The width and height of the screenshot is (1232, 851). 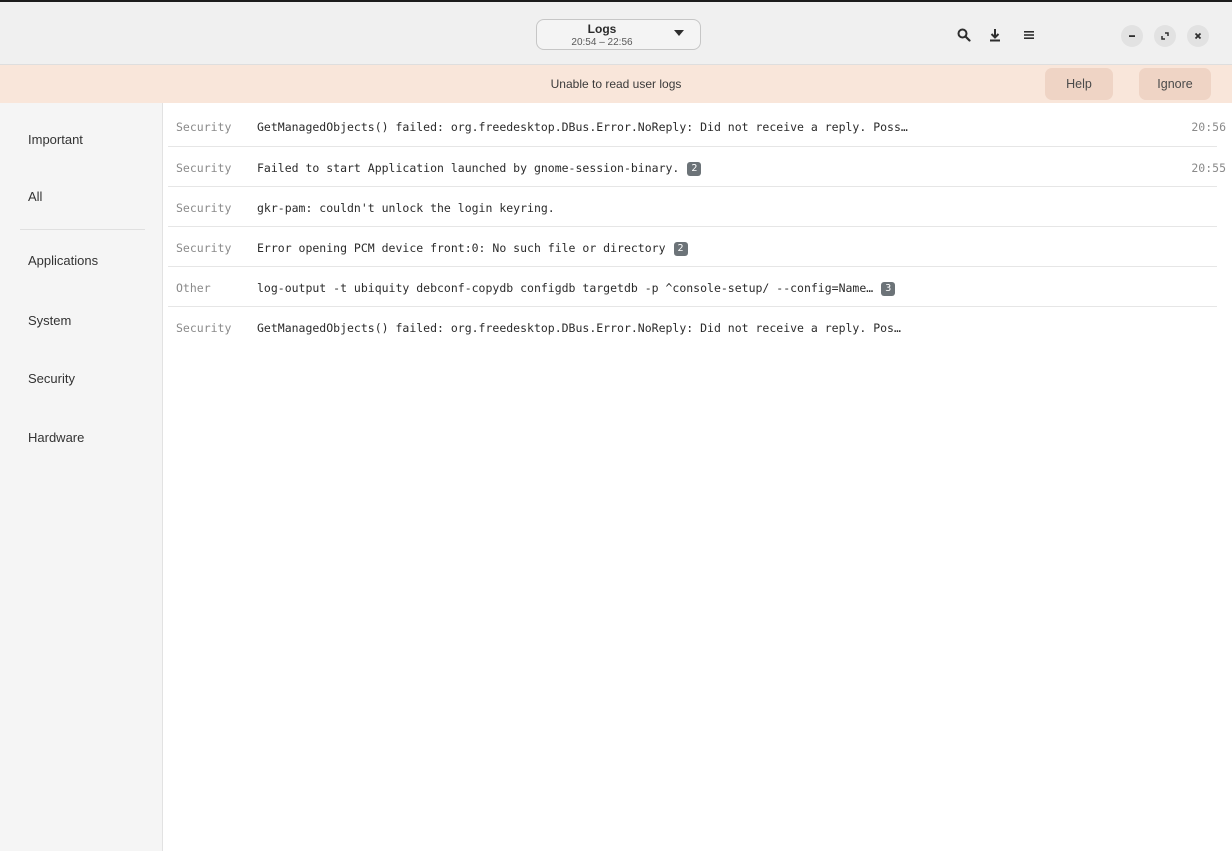 What do you see at coordinates (55, 139) in the screenshot?
I see `sidebar-item-important: Important` at bounding box center [55, 139].